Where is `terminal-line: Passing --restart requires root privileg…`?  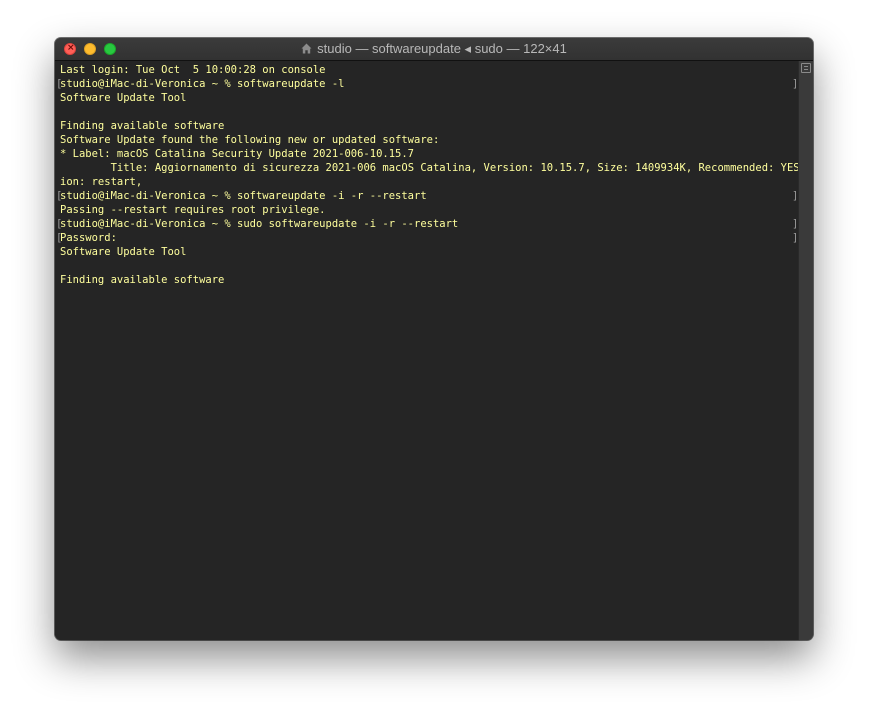
terminal-line: Passing --restart requires root privileg… is located at coordinates (193, 210).